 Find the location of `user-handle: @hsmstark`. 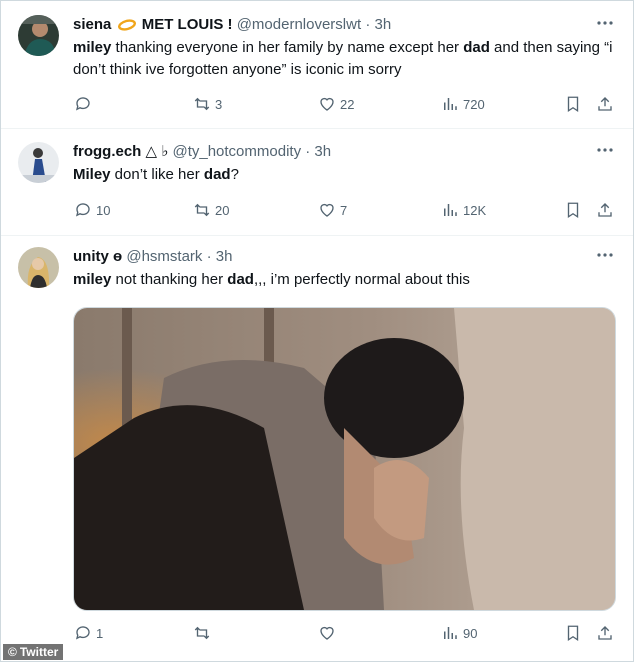

user-handle: @hsmstark is located at coordinates (164, 256).